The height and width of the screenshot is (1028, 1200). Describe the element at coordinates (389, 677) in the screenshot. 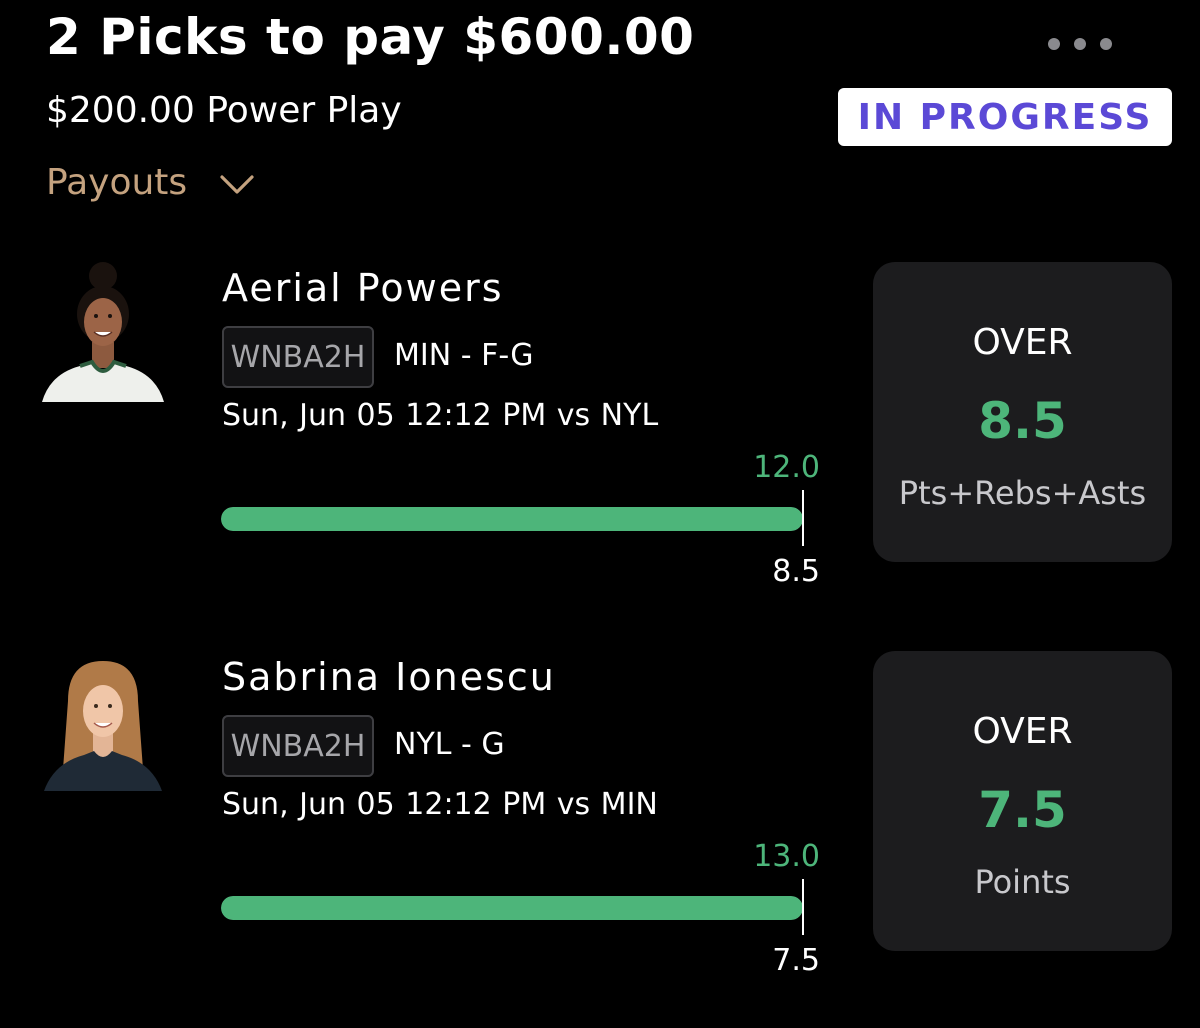

I see `player-name: Sabrina Ionescu` at that location.